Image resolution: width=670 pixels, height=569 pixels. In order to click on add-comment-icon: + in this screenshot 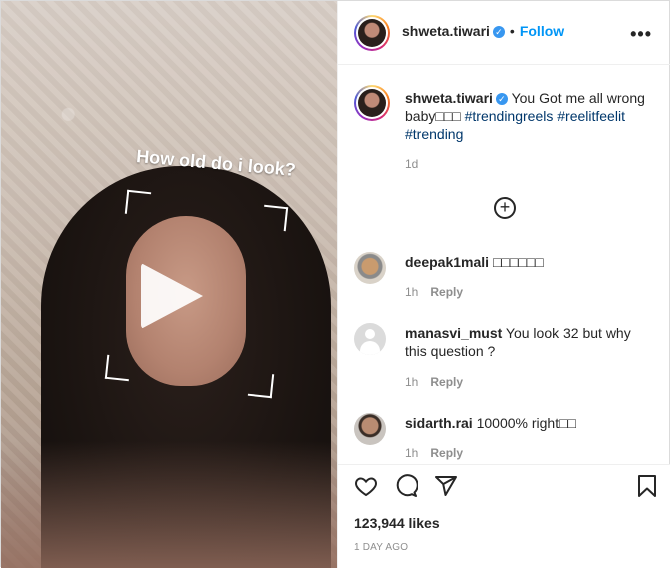, I will do `click(505, 208)`.